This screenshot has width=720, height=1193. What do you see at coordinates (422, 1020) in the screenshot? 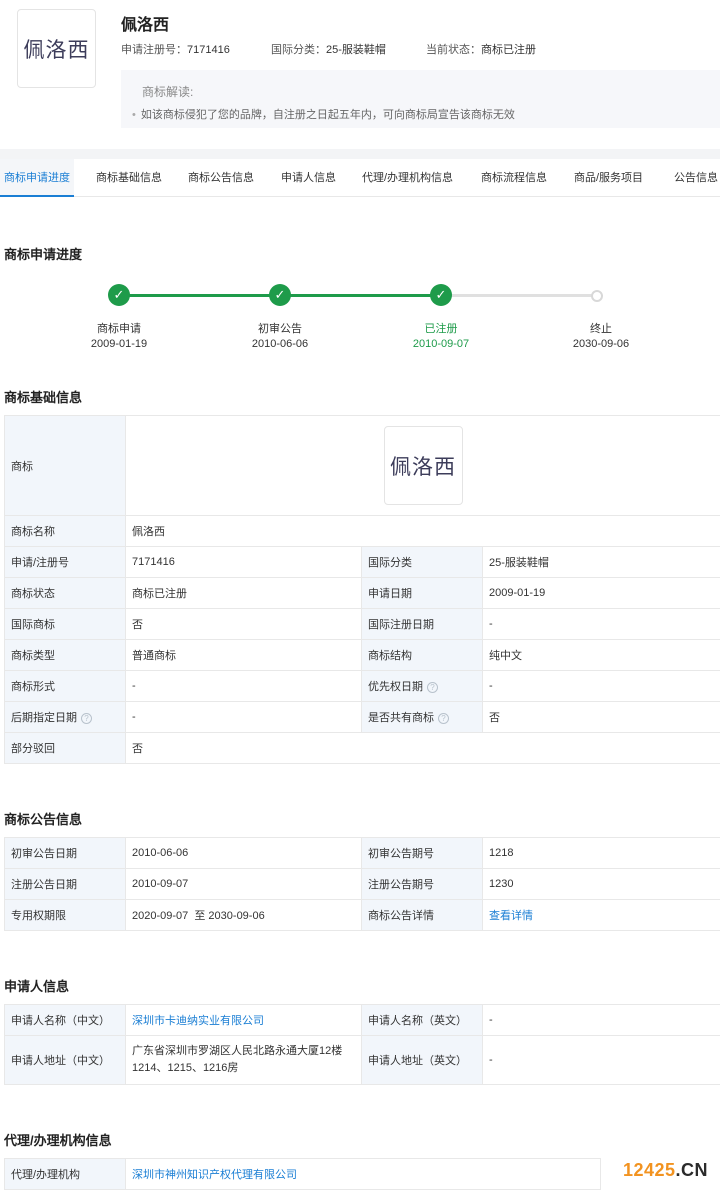
I see `cell-key: 申请人名称（英文）` at bounding box center [422, 1020].